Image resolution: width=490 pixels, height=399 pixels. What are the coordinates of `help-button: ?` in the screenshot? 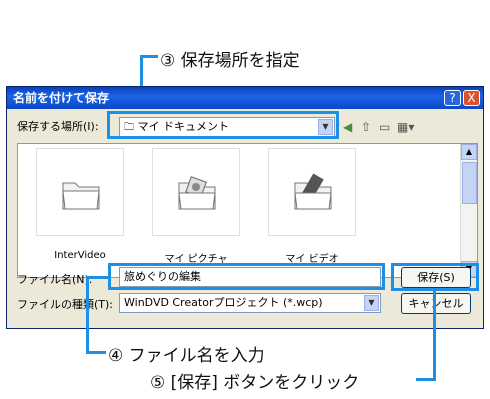 It's located at (452, 98).